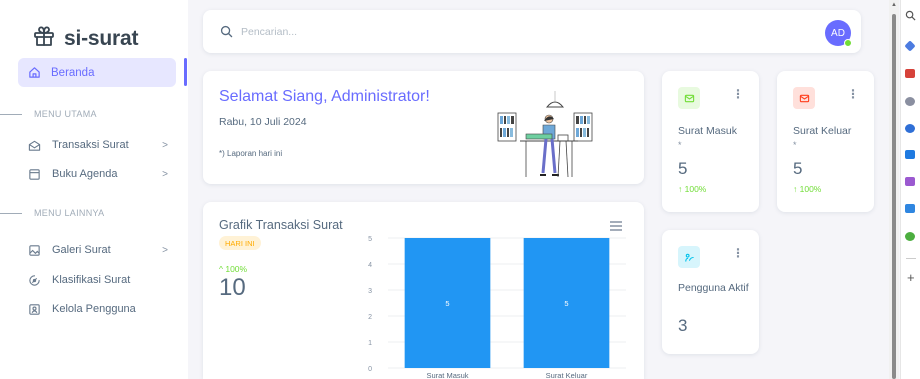  I want to click on avatar: AD, so click(838, 33).